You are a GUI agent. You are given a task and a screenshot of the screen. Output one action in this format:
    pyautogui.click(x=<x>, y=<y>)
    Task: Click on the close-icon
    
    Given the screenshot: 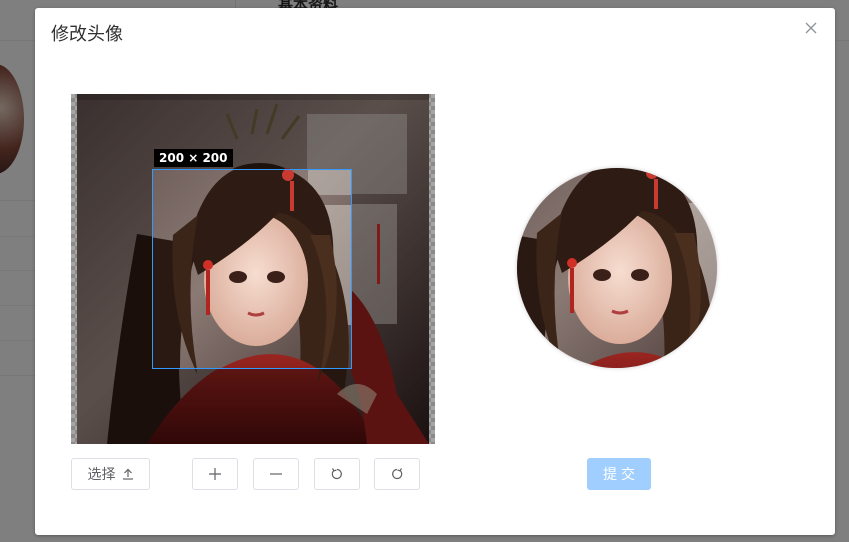 What is the action you would take?
    pyautogui.click(x=811, y=28)
    